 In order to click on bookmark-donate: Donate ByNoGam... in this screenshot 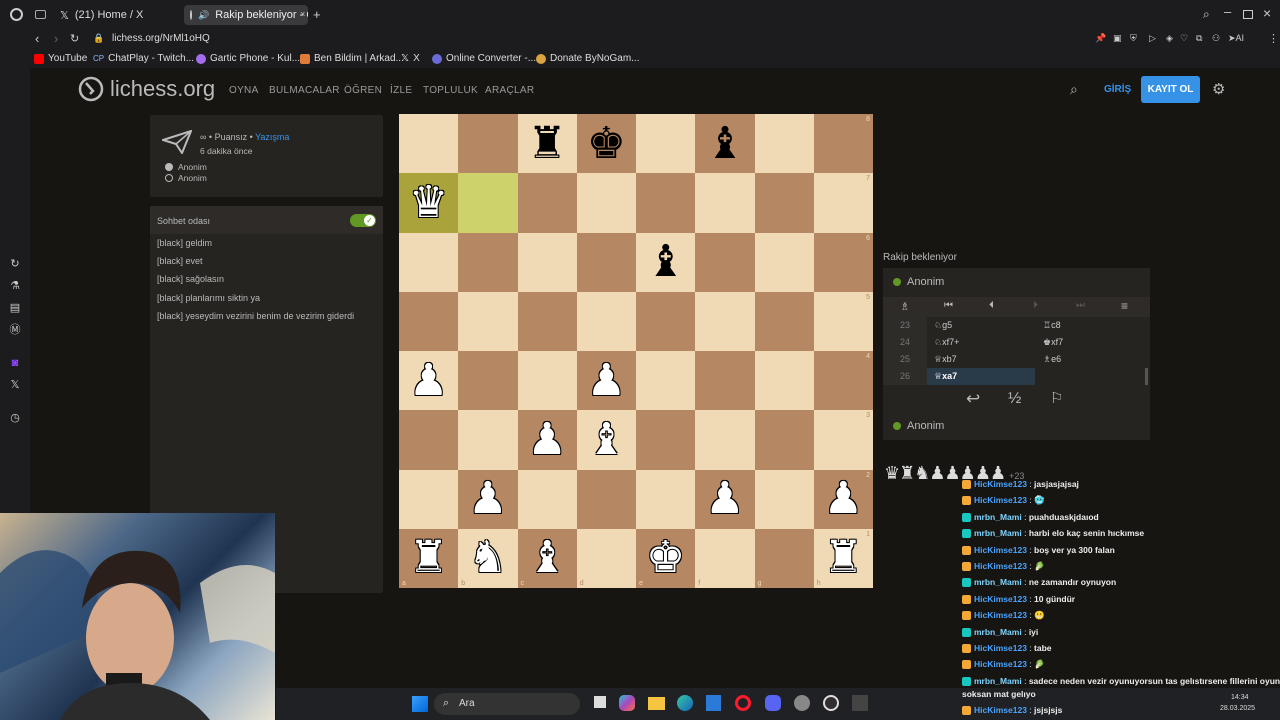, I will do `click(587, 58)`.